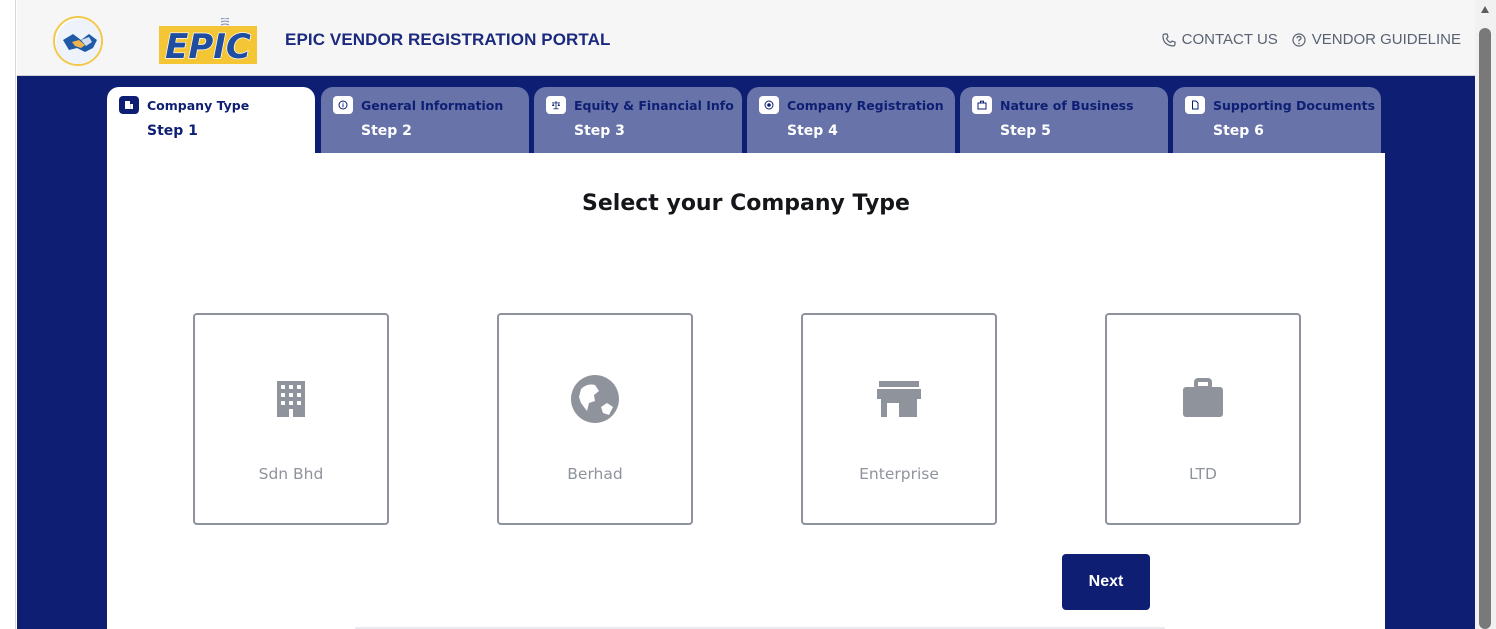  Describe the element at coordinates (851, 120) in the screenshot. I see `tab-company-registration: Company Registration Step 4` at that location.